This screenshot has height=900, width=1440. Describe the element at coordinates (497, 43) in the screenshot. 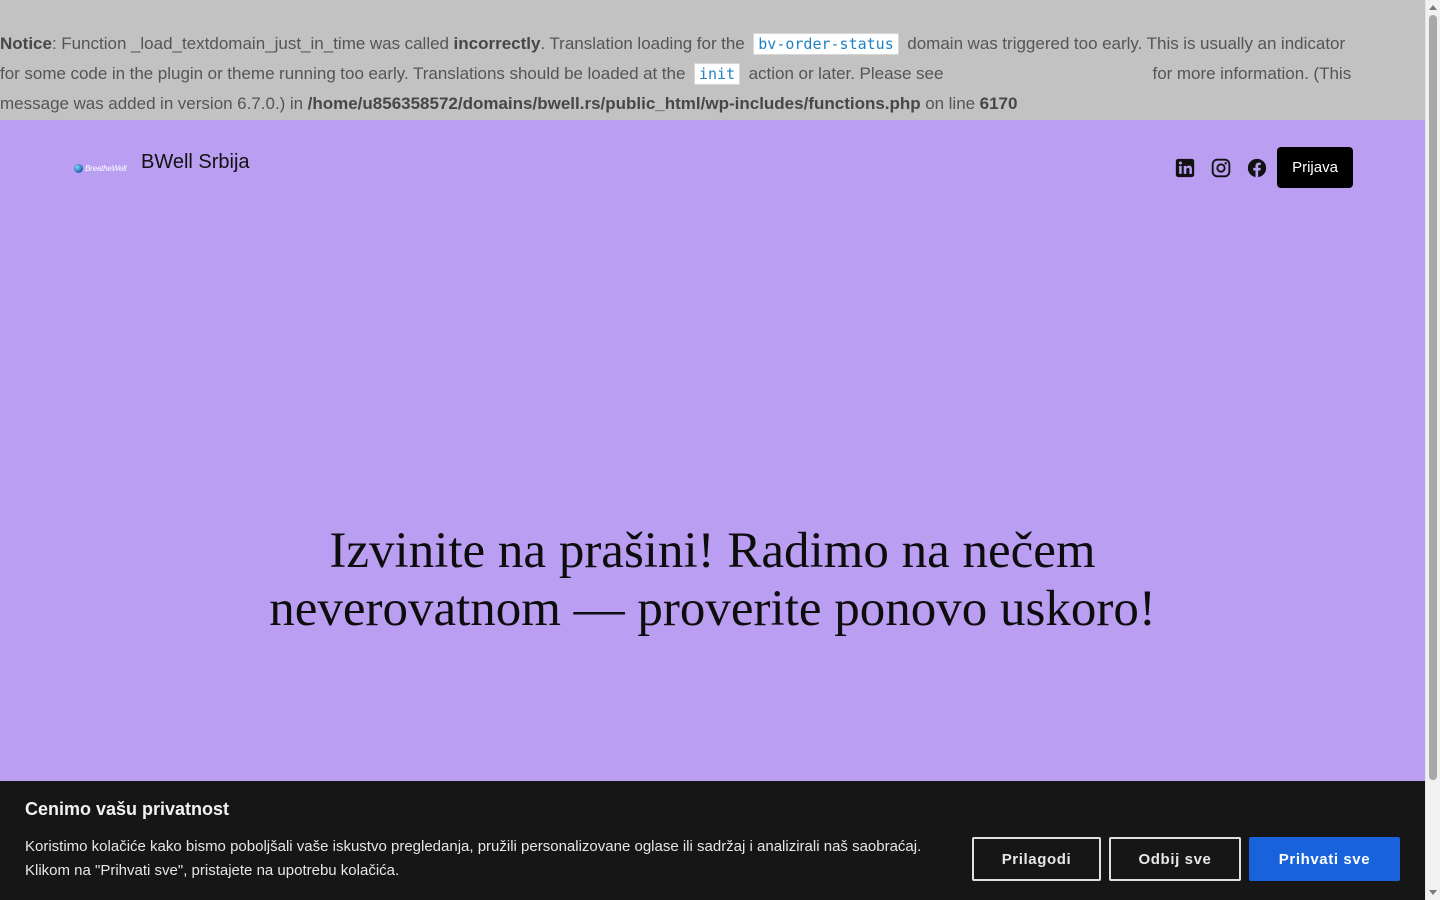

I see `notice-strong: incorrectly` at that location.